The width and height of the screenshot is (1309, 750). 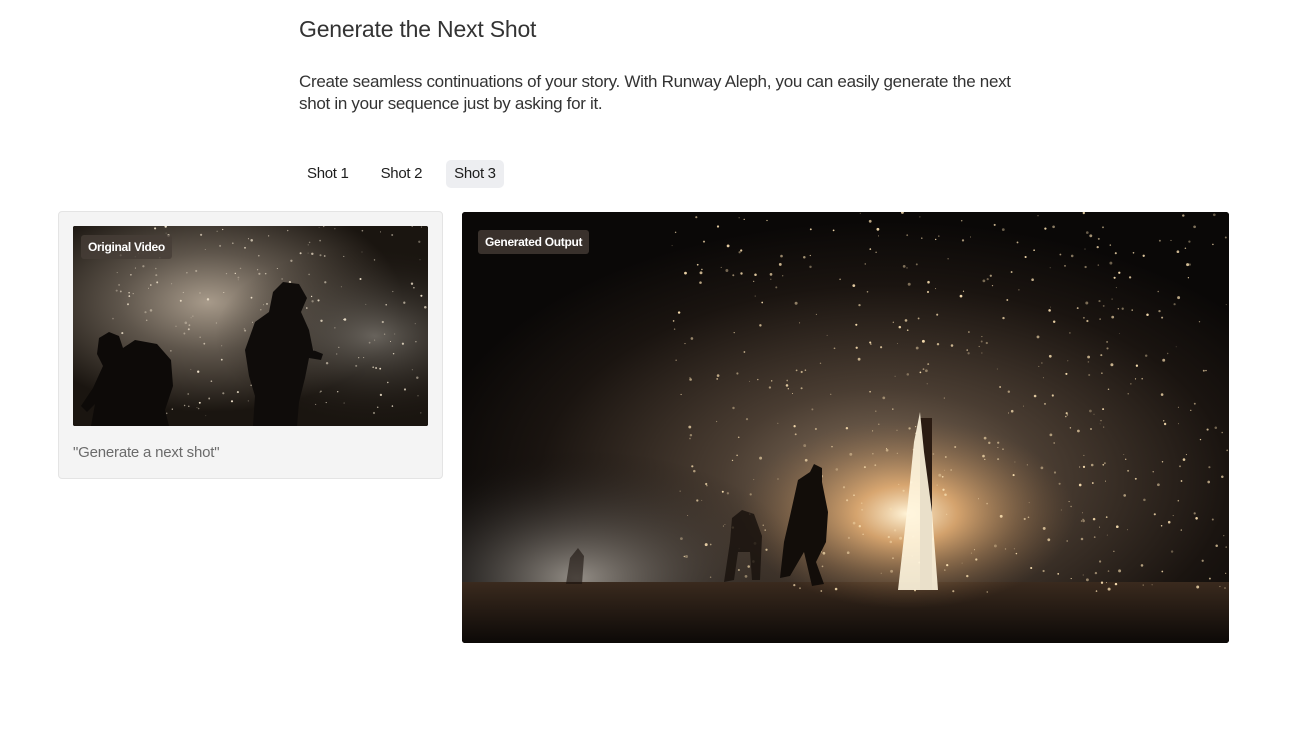 What do you see at coordinates (475, 174) in the screenshot?
I see `tab-shot-3: Shot 3` at bounding box center [475, 174].